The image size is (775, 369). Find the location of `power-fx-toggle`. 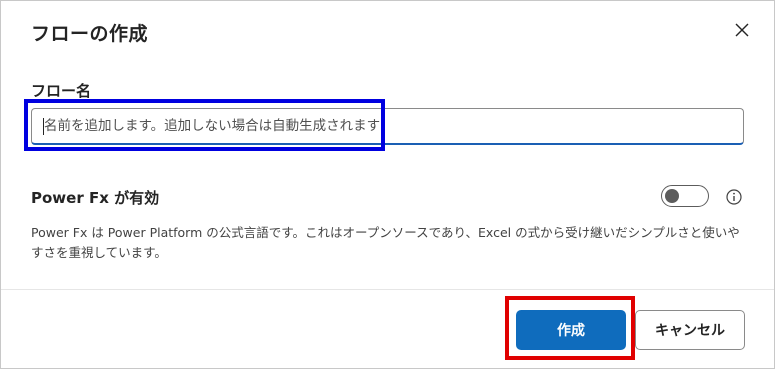

power-fx-toggle is located at coordinates (685, 196).